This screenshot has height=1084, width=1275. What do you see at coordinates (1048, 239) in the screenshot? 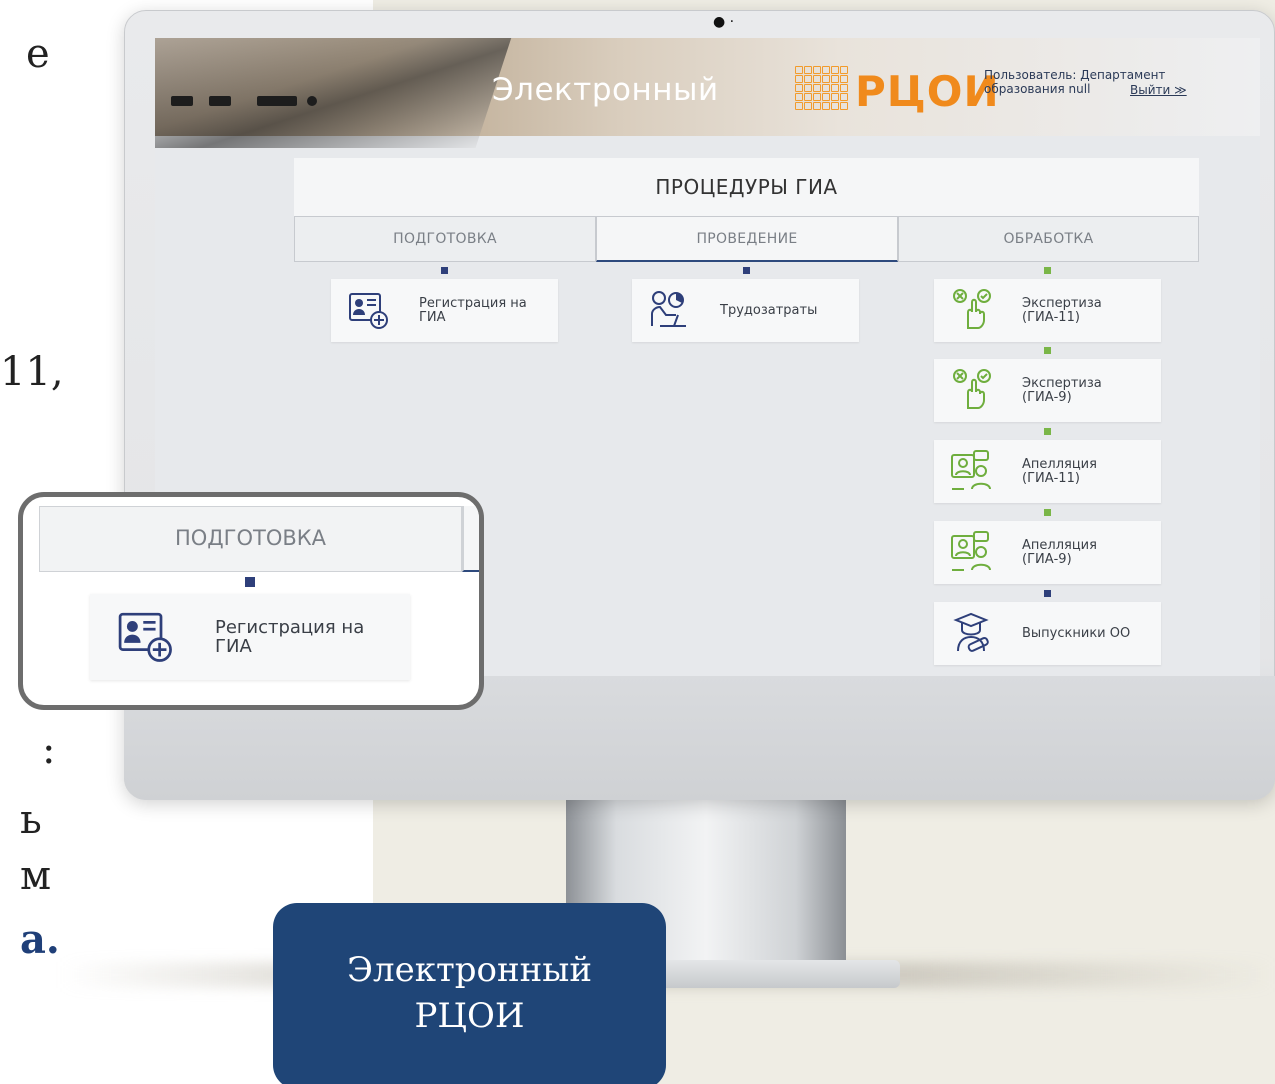
I see `tab-processing: ОБРАБОТКА` at bounding box center [1048, 239].